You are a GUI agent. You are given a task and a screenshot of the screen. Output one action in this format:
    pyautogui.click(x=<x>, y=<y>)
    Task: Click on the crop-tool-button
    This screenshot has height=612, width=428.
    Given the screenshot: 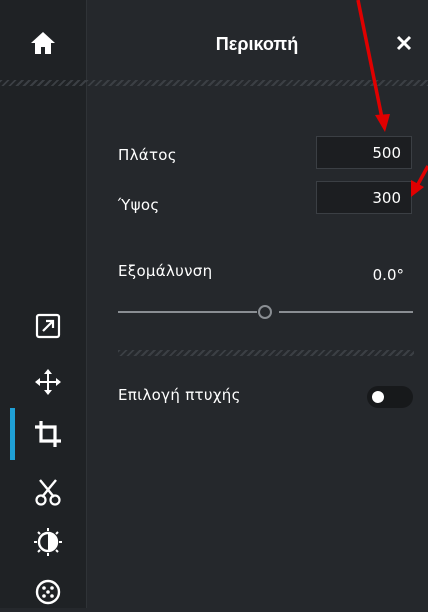 What is the action you would take?
    pyautogui.click(x=48, y=434)
    